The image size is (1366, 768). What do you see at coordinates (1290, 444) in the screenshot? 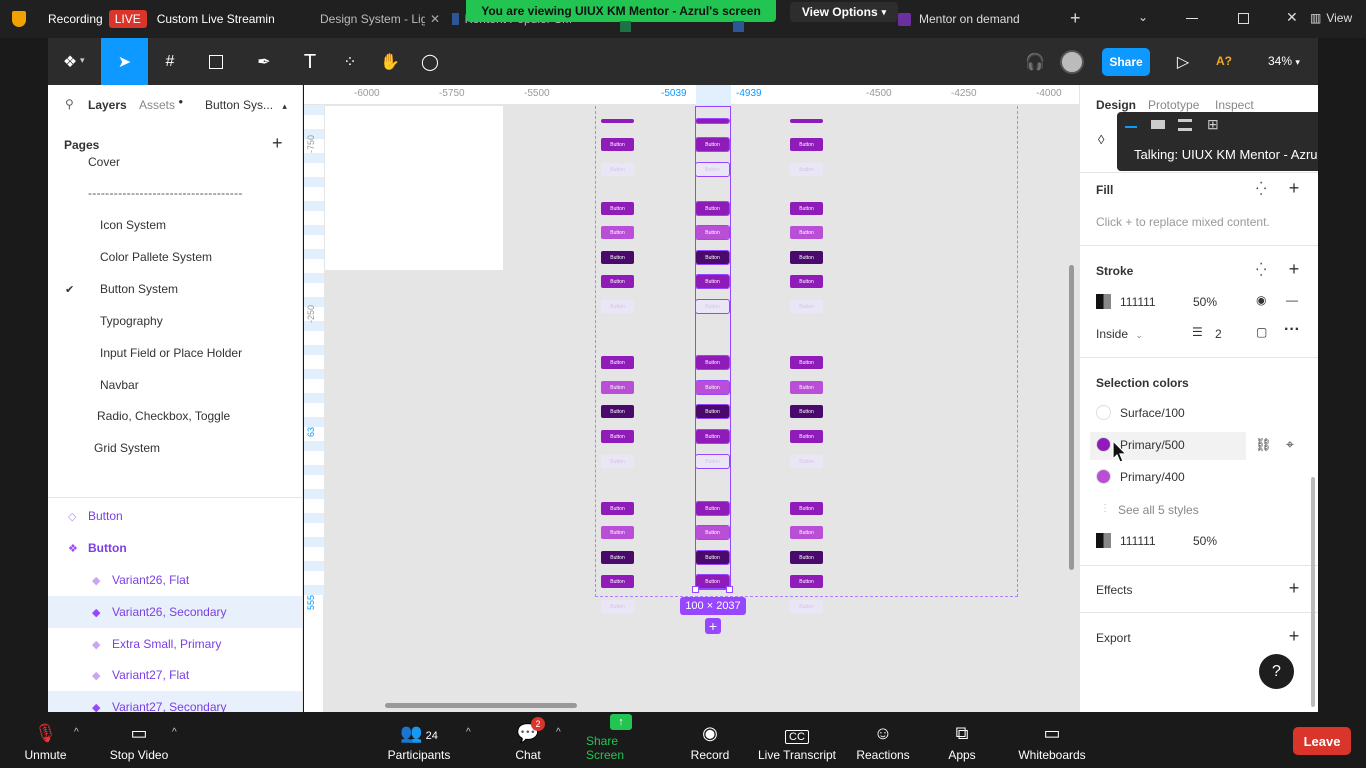
I see `target-icon: ⌖` at bounding box center [1290, 444].